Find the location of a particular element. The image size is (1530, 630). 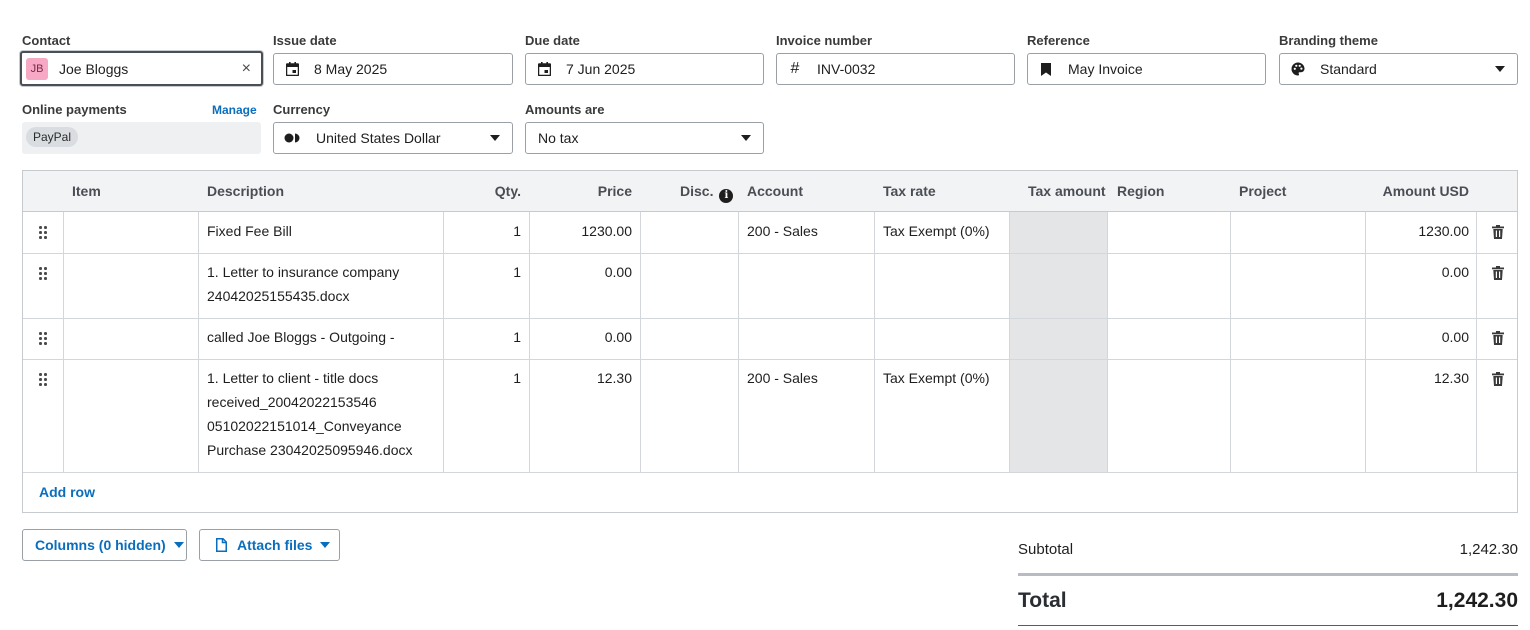

column-disc: Disc. i is located at coordinates (707, 191).